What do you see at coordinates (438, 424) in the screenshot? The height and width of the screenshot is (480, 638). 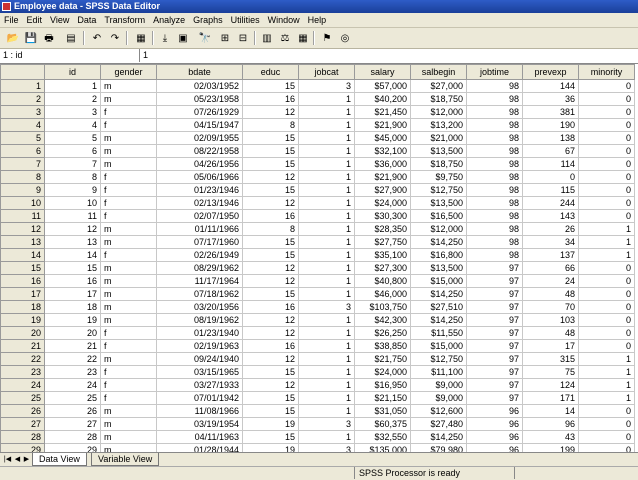 I see `cell-salbegin: $27,480` at bounding box center [438, 424].